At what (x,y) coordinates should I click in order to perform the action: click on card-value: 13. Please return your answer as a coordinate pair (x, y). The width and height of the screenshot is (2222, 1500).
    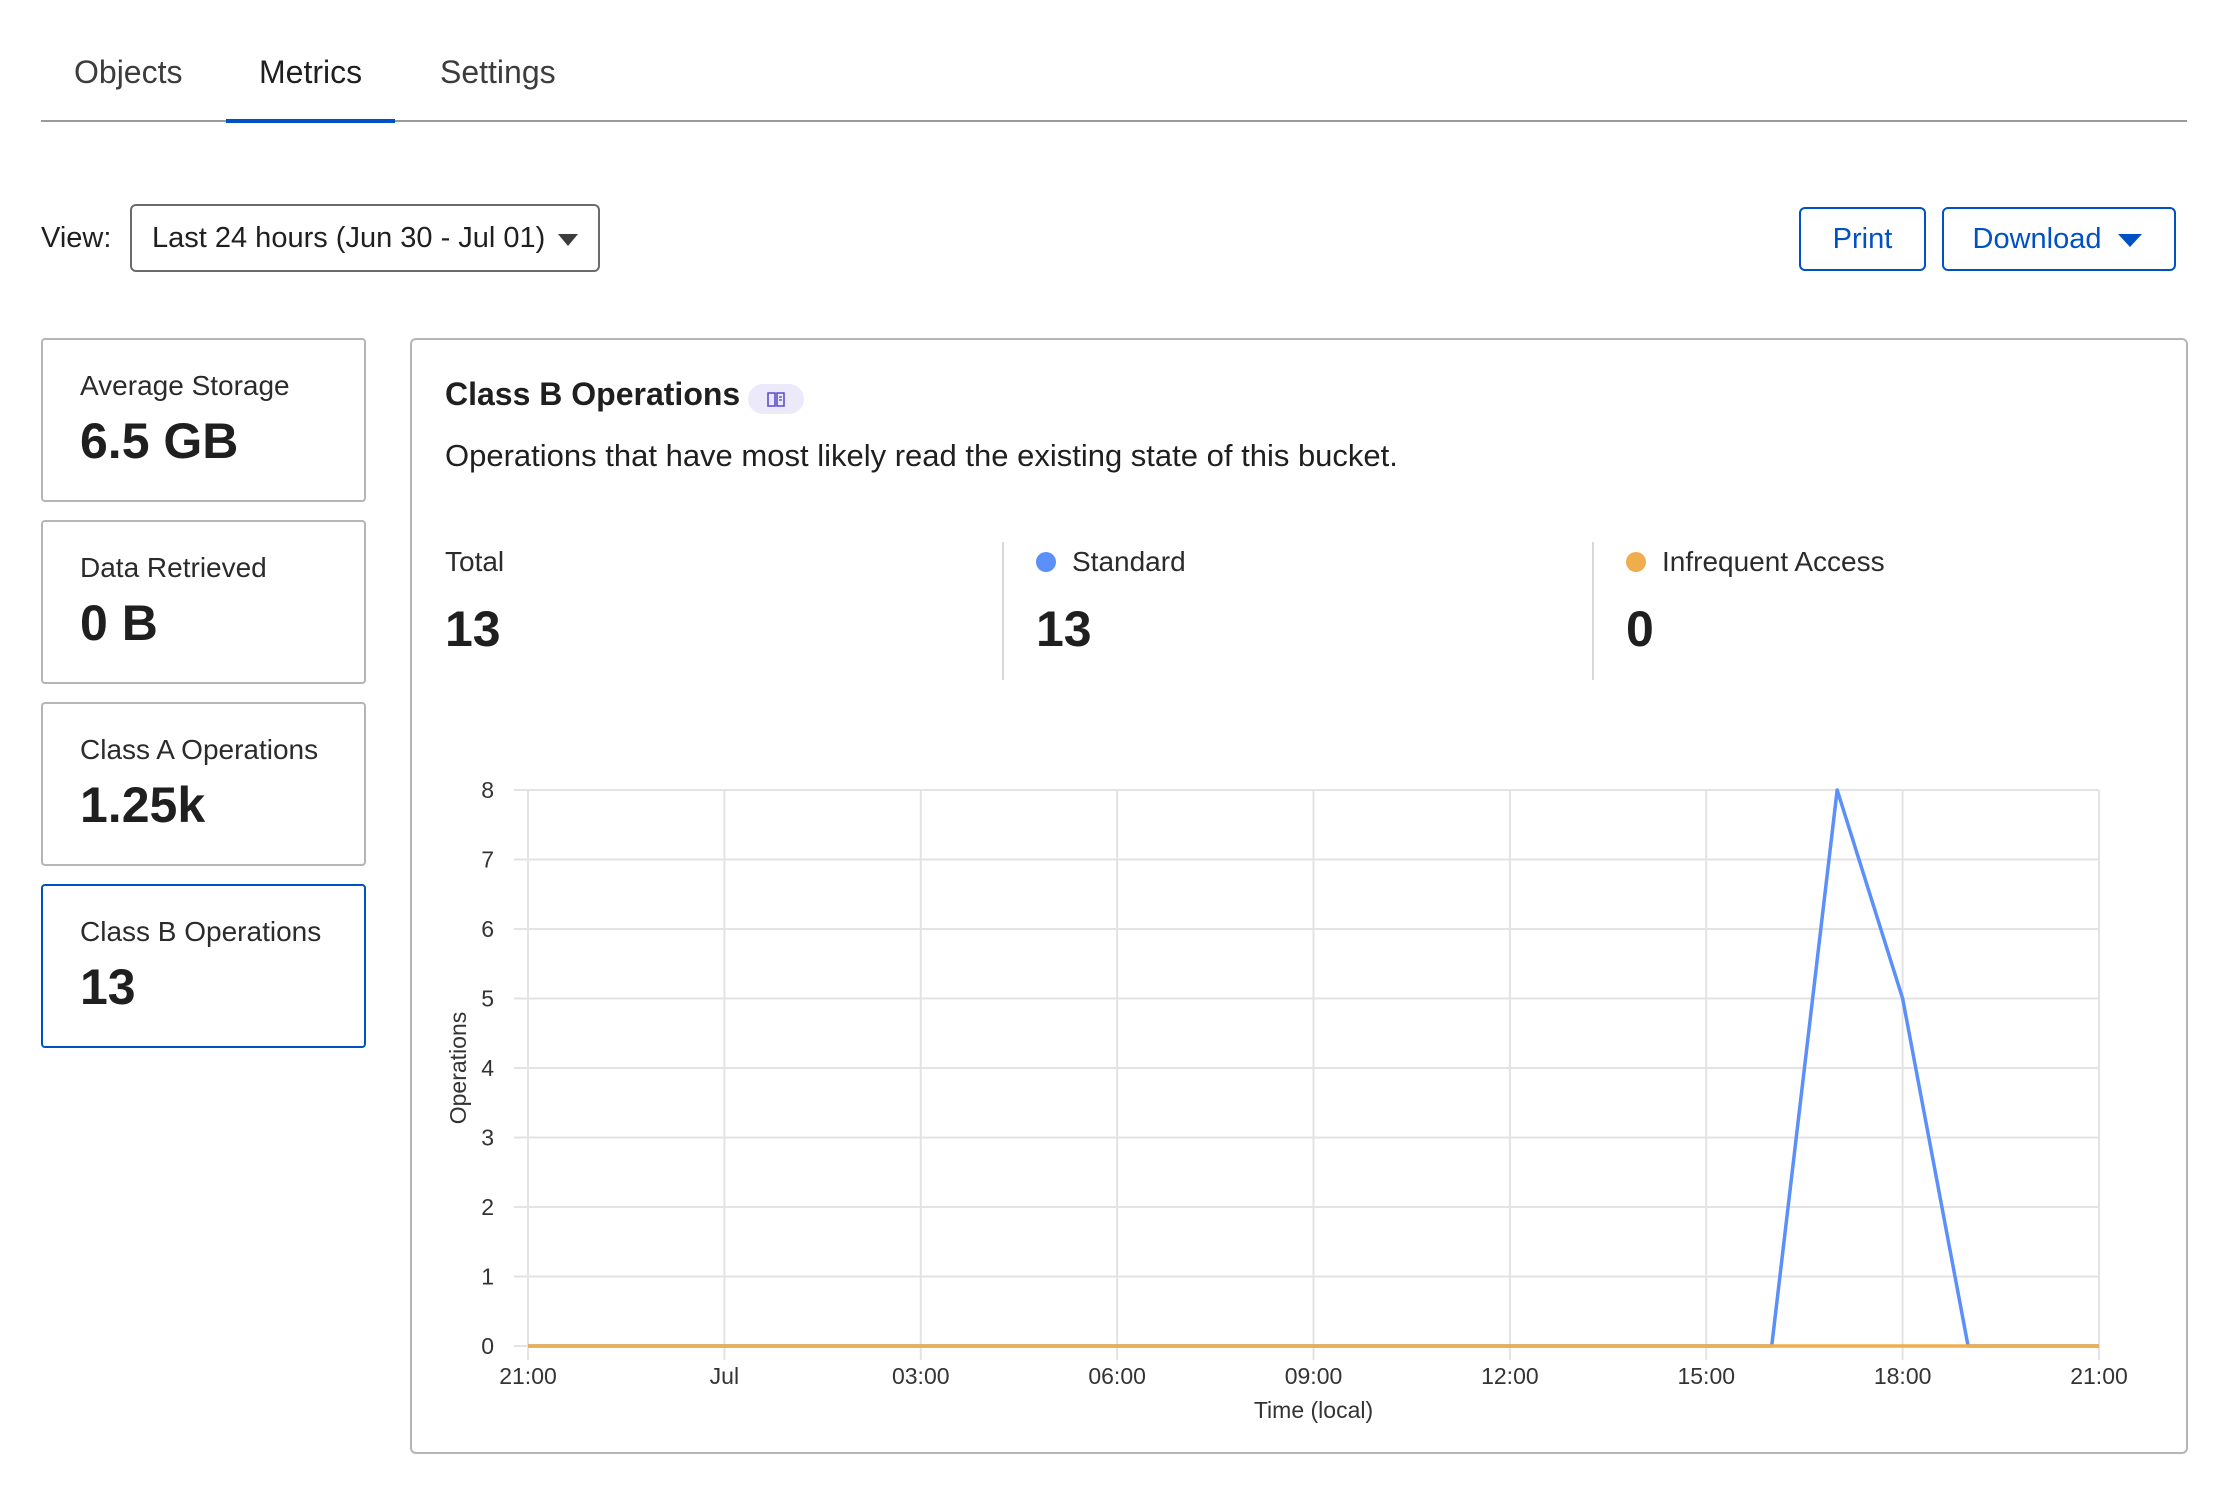
    Looking at the image, I should click on (108, 987).